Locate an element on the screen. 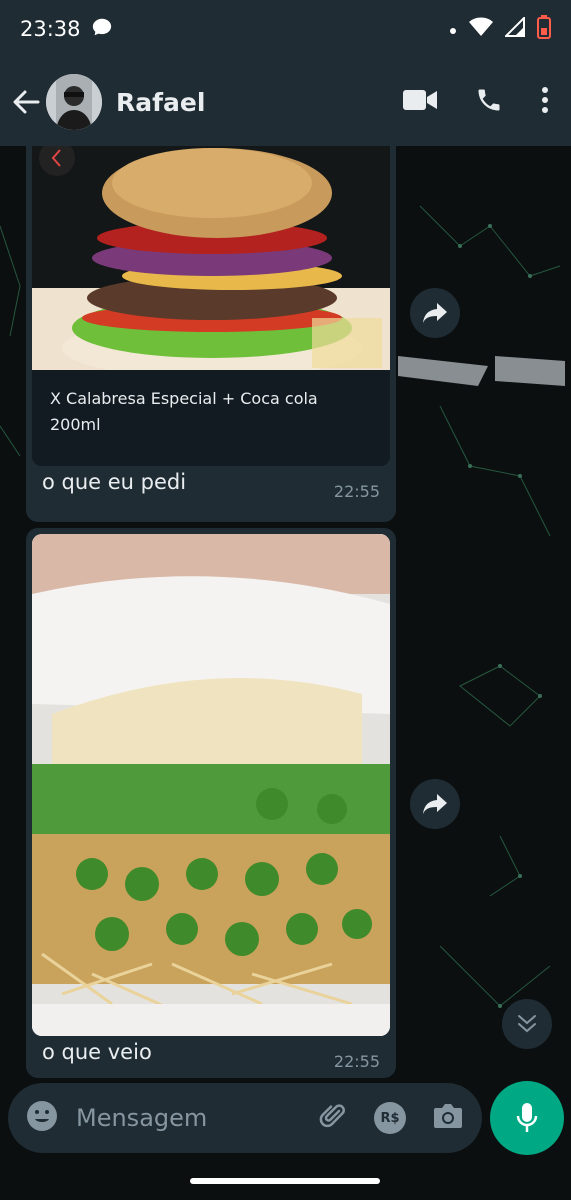 Image resolution: width=571 pixels, height=1200 pixels. emoji-button is located at coordinates (42, 1118).